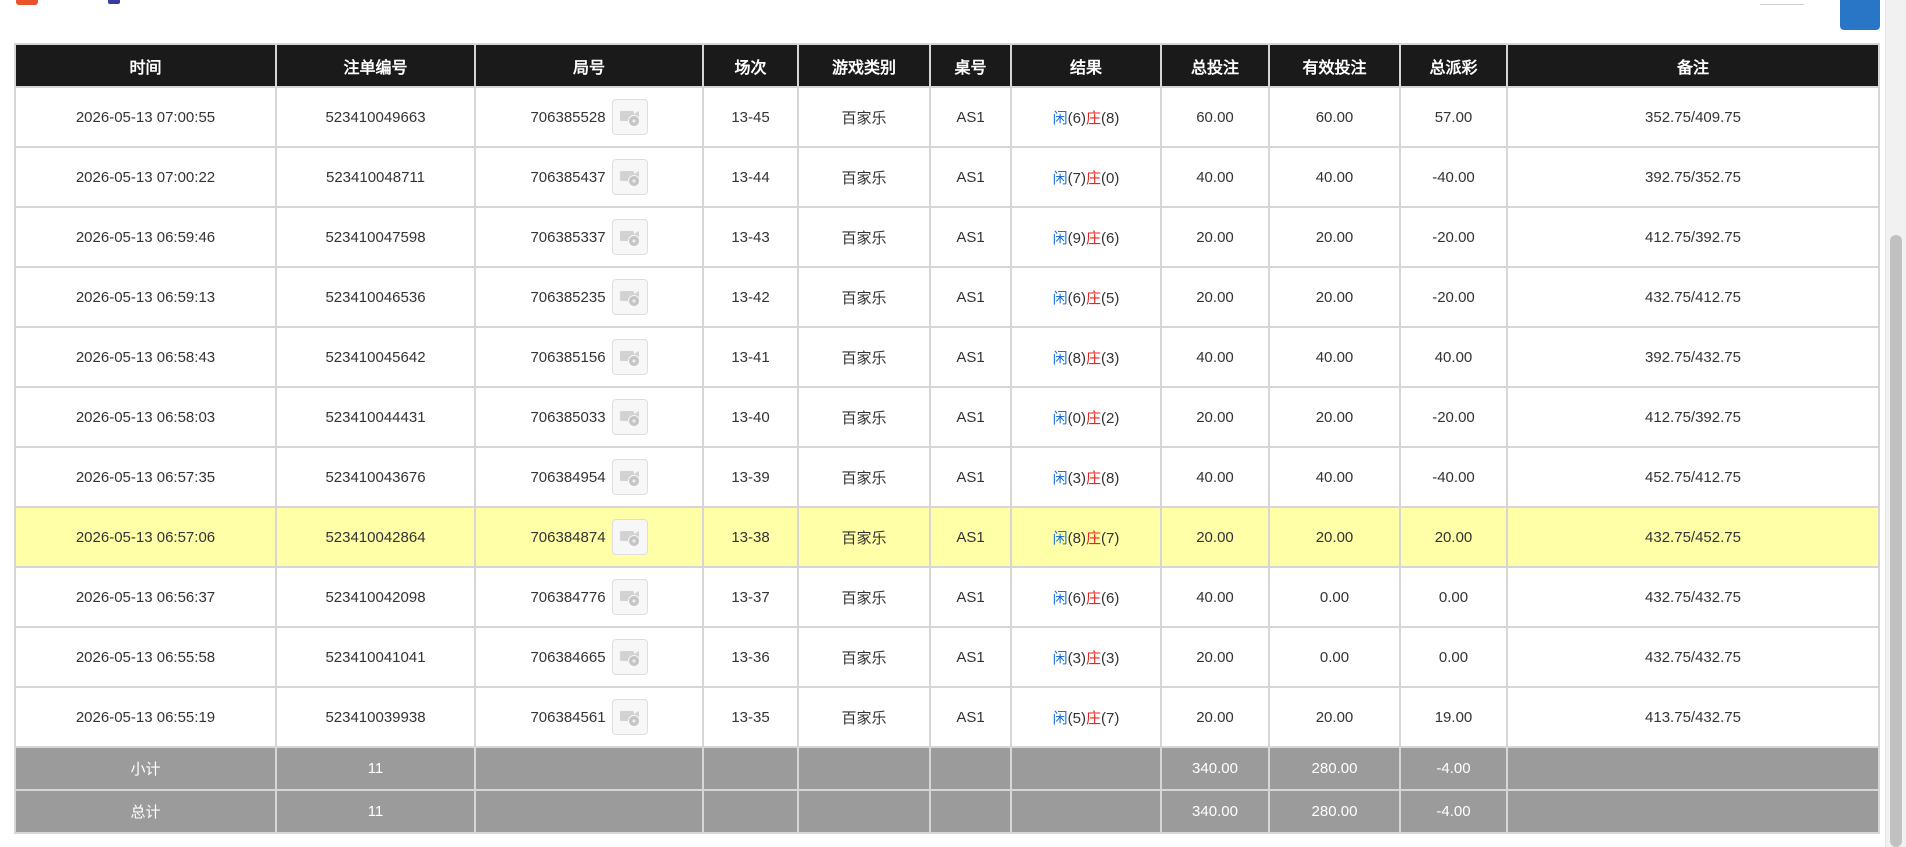 This screenshot has height=847, width=1906. What do you see at coordinates (1076, 718) in the screenshot?
I see `player-score: (5)` at bounding box center [1076, 718].